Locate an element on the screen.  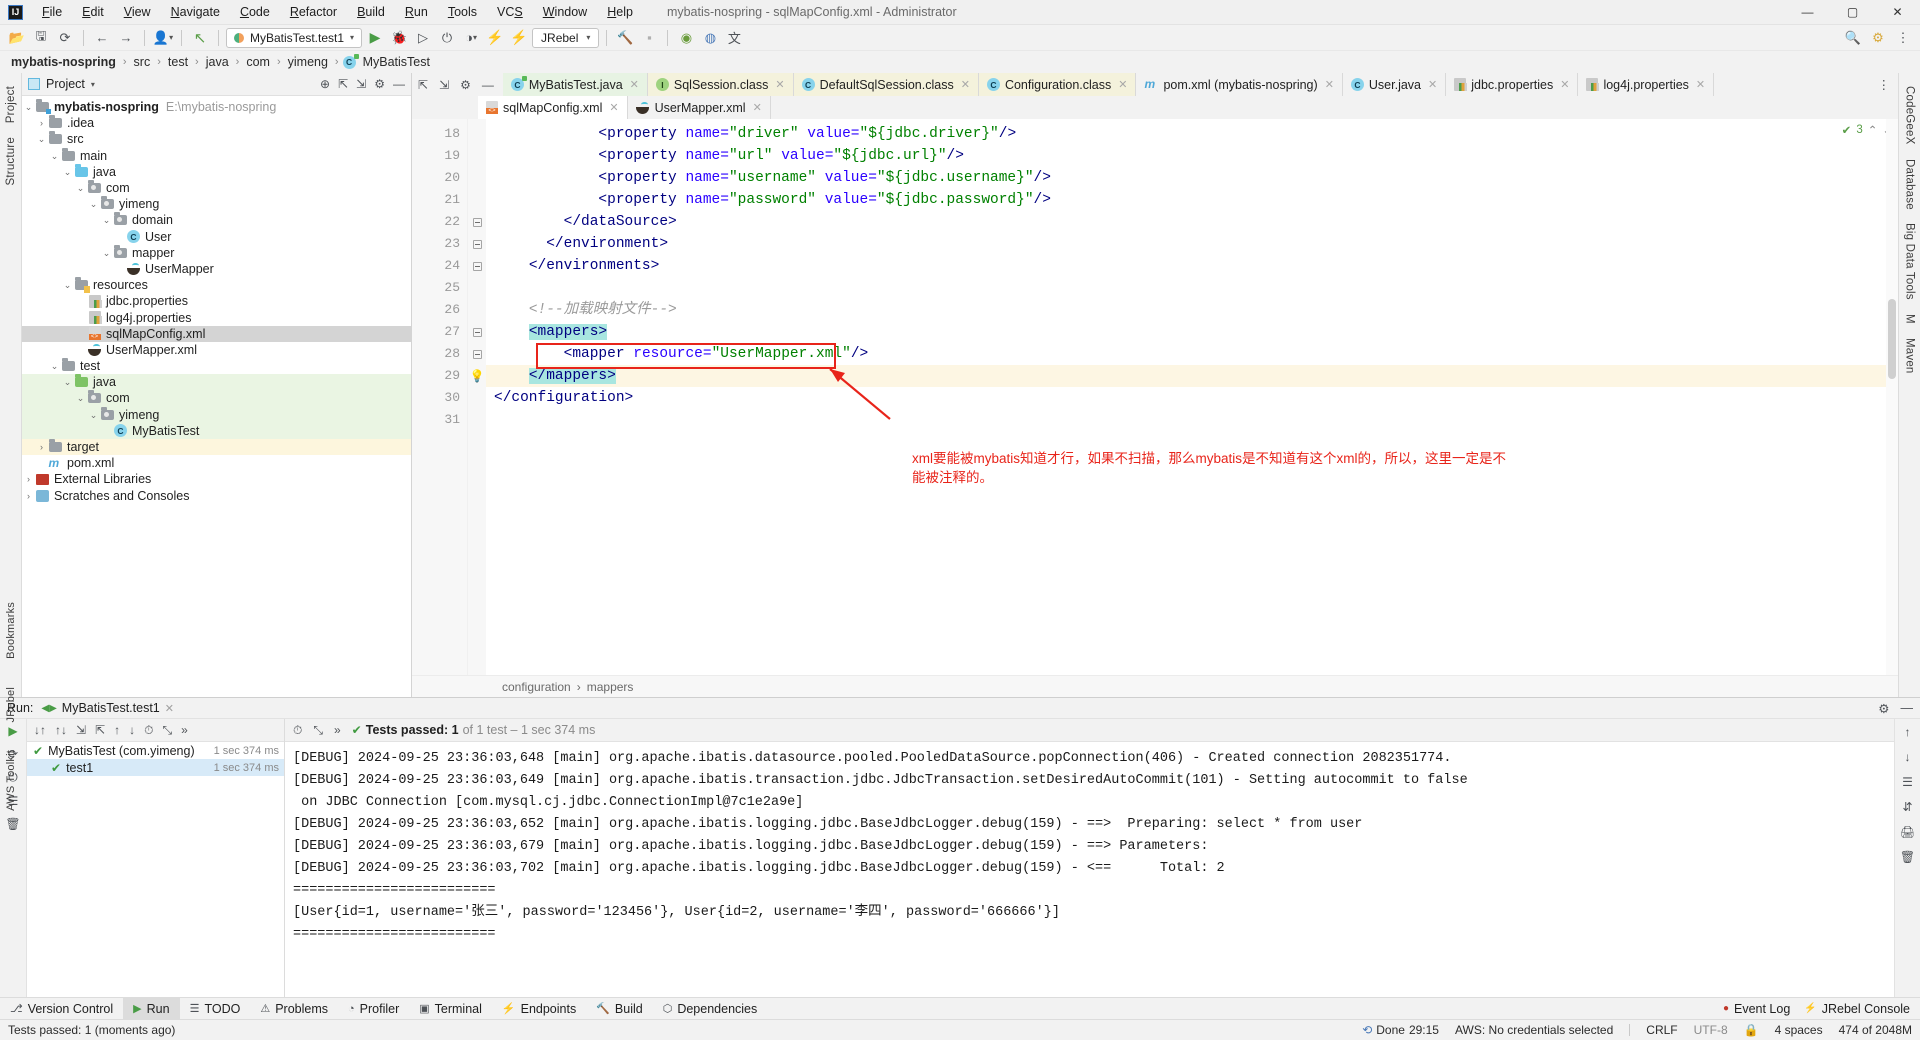
rail-tab-aws-toolkit: AWS Toolkit is located at coordinates (11, 780).